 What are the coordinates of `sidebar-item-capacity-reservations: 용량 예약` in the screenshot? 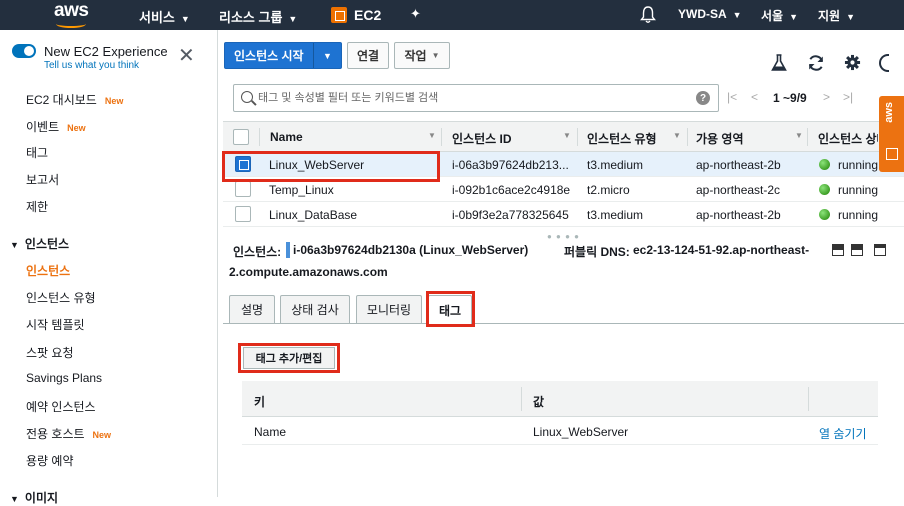 It's located at (50, 460).